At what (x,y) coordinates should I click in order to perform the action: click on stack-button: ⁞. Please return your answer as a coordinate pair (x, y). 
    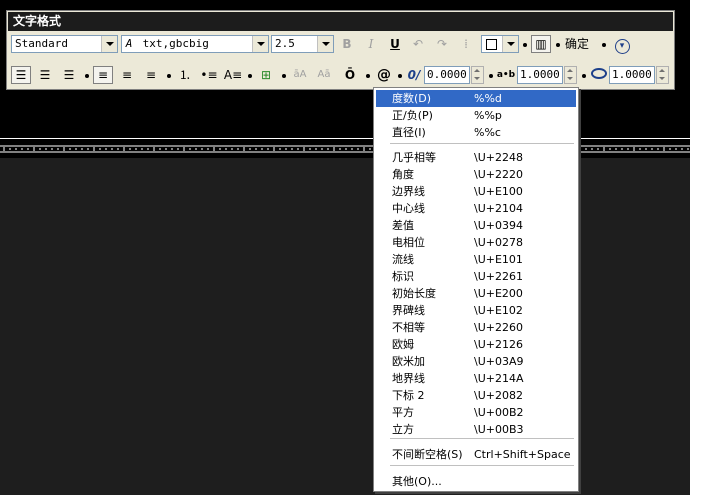
    Looking at the image, I should click on (466, 44).